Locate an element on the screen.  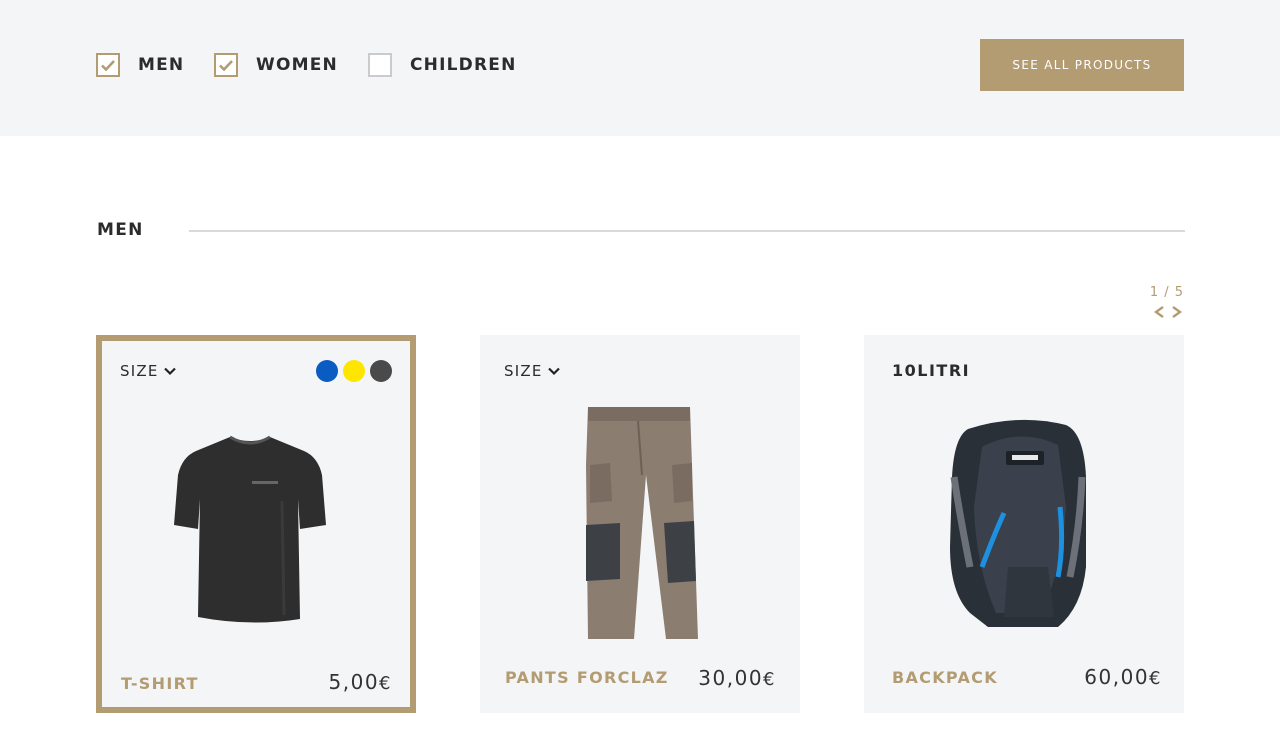
filter-children-checkbox: CHILDREN is located at coordinates (442, 65).